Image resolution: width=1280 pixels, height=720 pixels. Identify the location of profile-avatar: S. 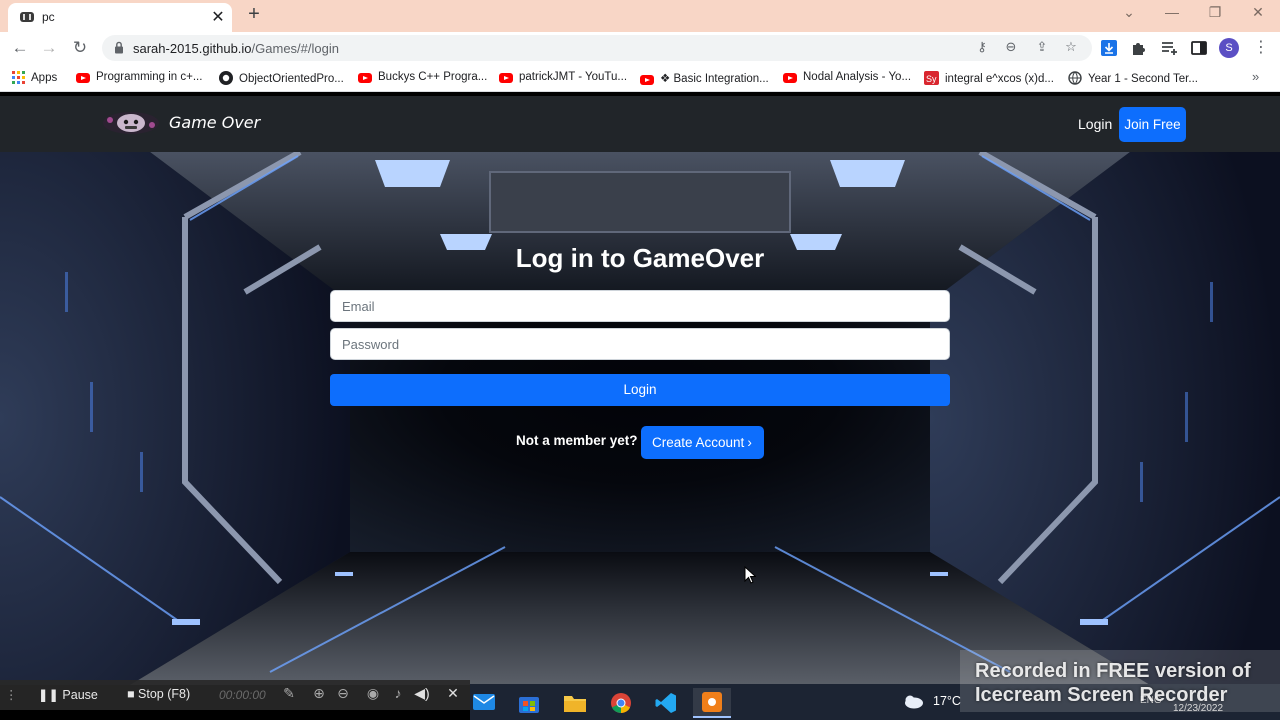
(1229, 48).